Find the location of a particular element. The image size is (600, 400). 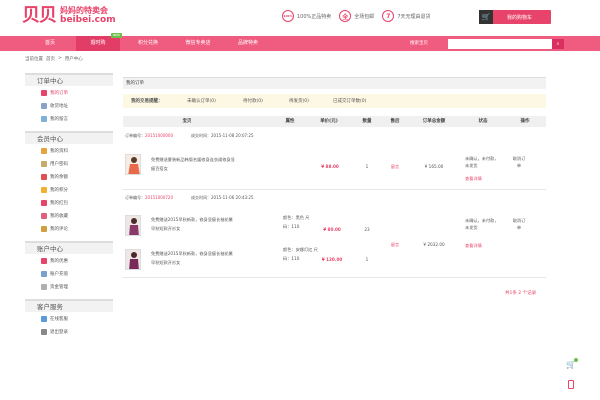

breadcrumb-current: 用户中心 is located at coordinates (73, 59).